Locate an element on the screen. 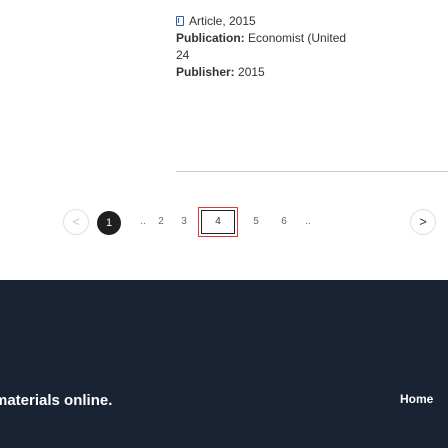  publication-continued: 24 is located at coordinates (307, 55).